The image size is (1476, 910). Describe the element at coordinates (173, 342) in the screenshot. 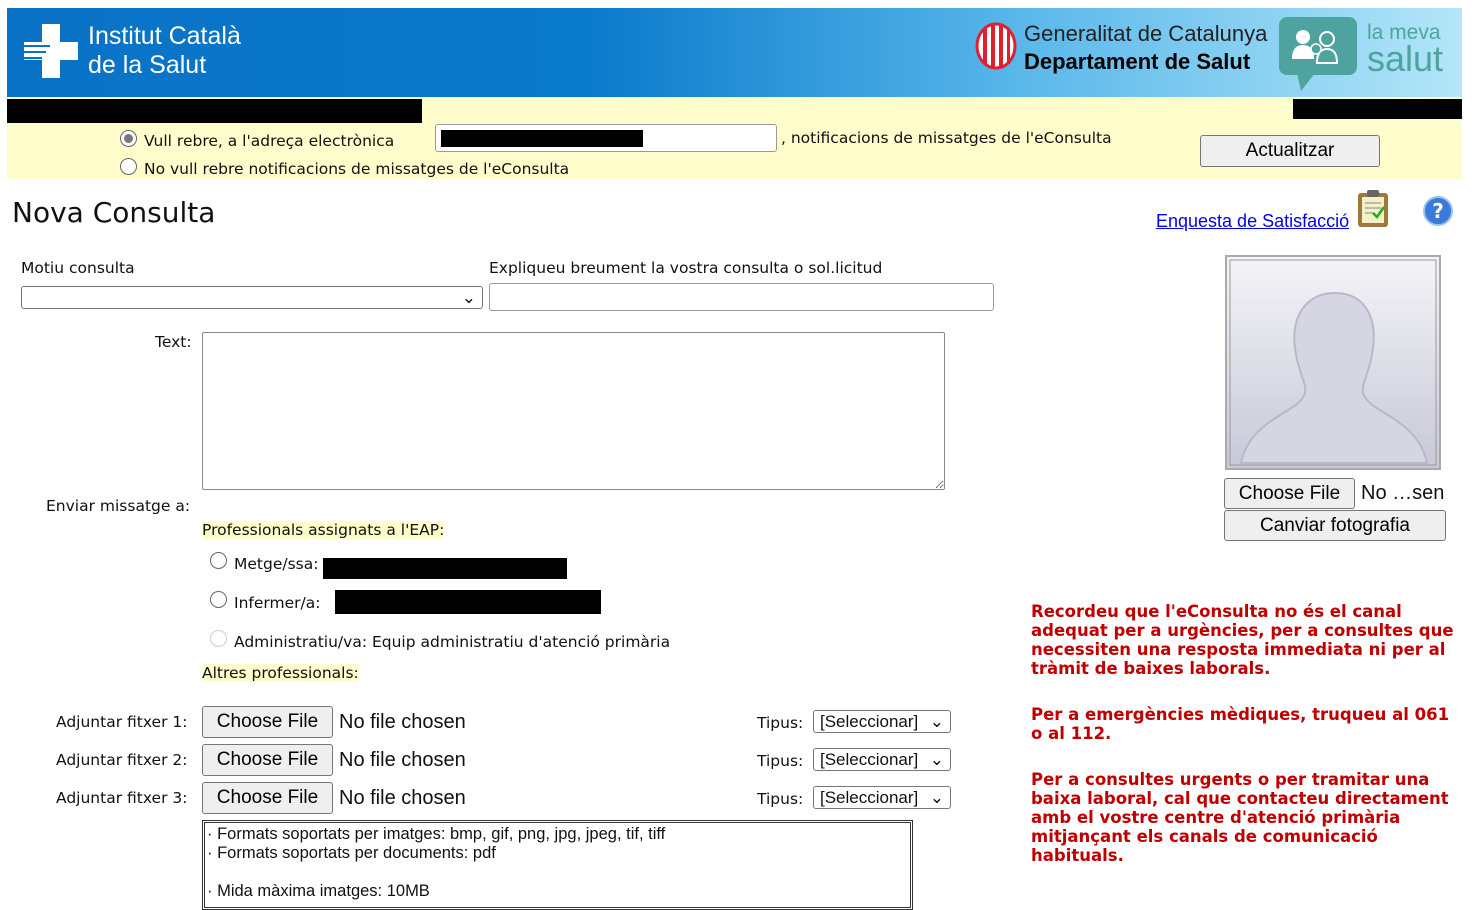

I see `text-label: Text:` at that location.